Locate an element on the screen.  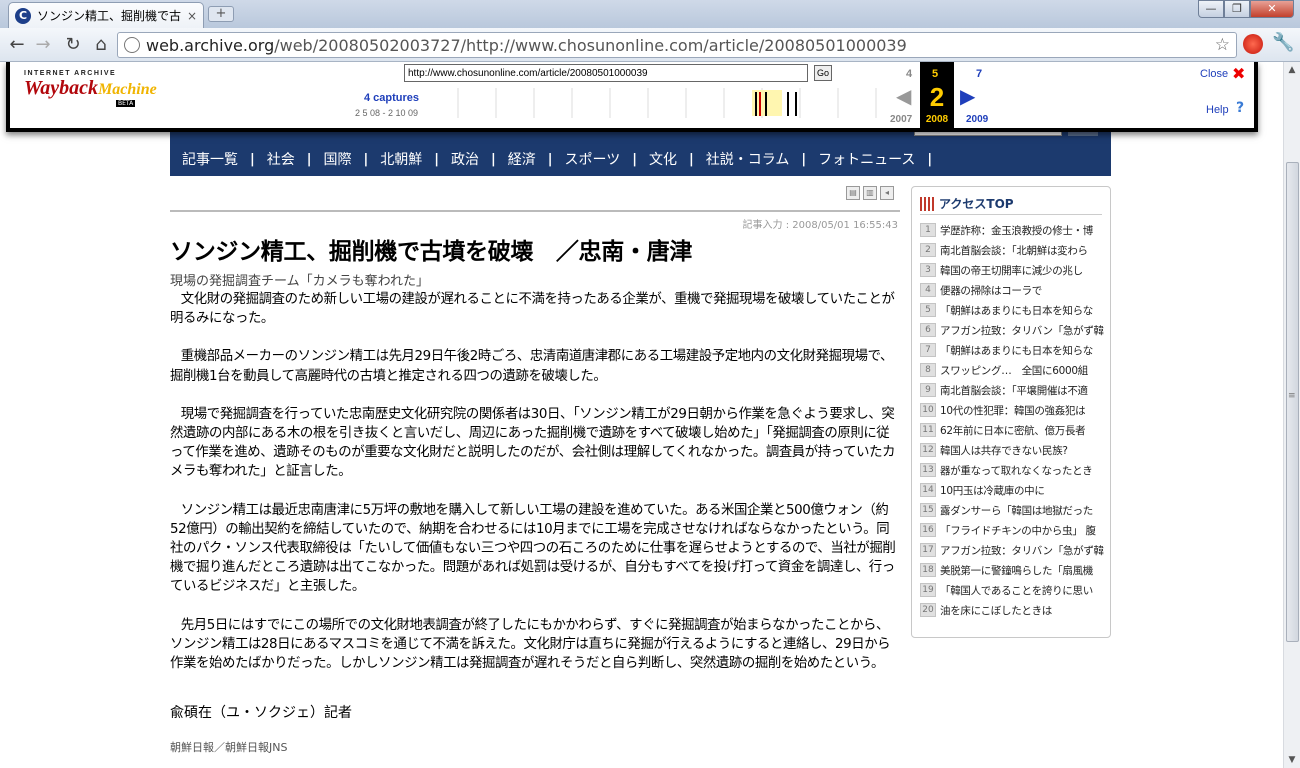
ranking-item: 8 スワッピング… 全国に6000組 is located at coordinates (1014, 370).